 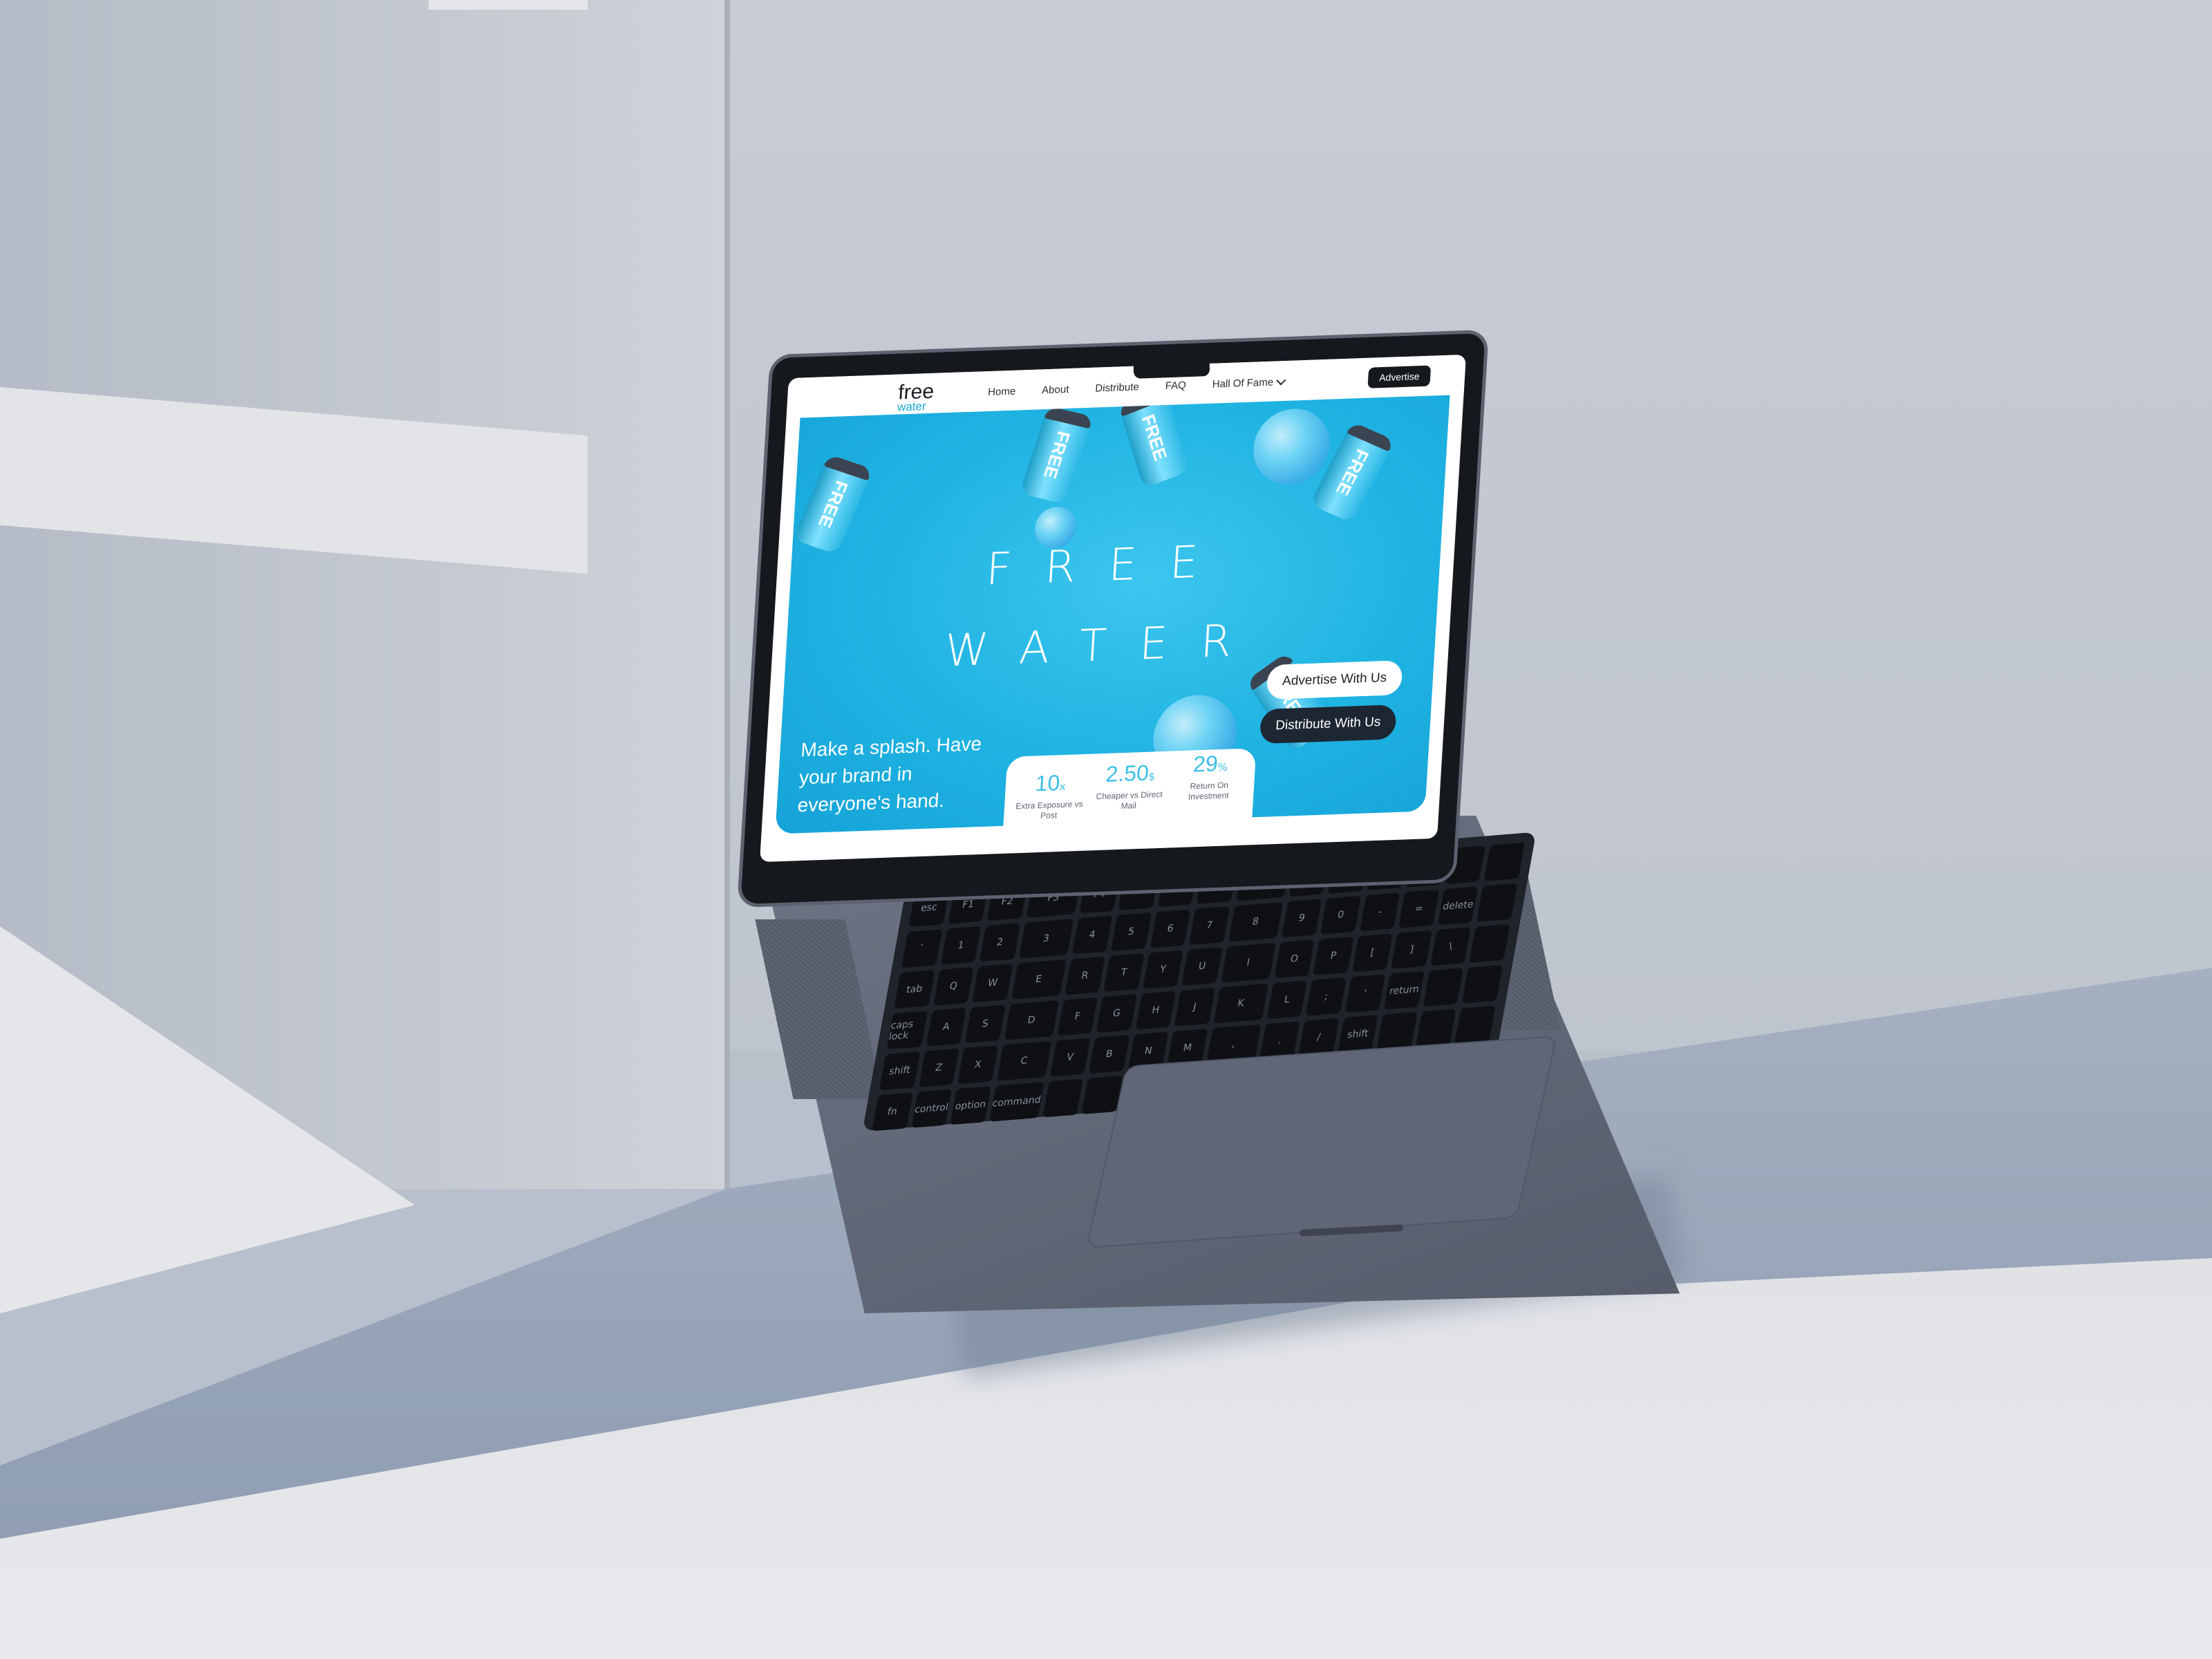 I want to click on keyboard-key: option, so click(x=971, y=1105).